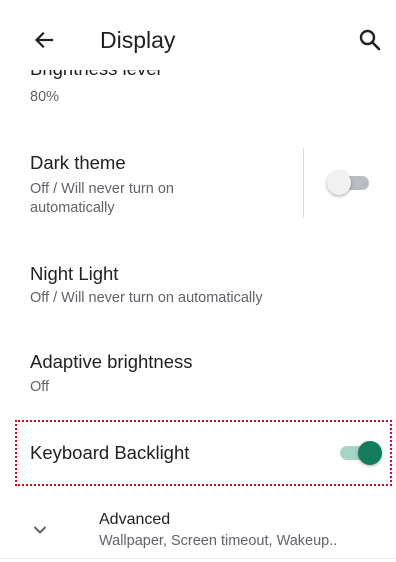 This screenshot has height=562, width=396. I want to click on brightness-title-clip: Brightness level, so click(180, 76).